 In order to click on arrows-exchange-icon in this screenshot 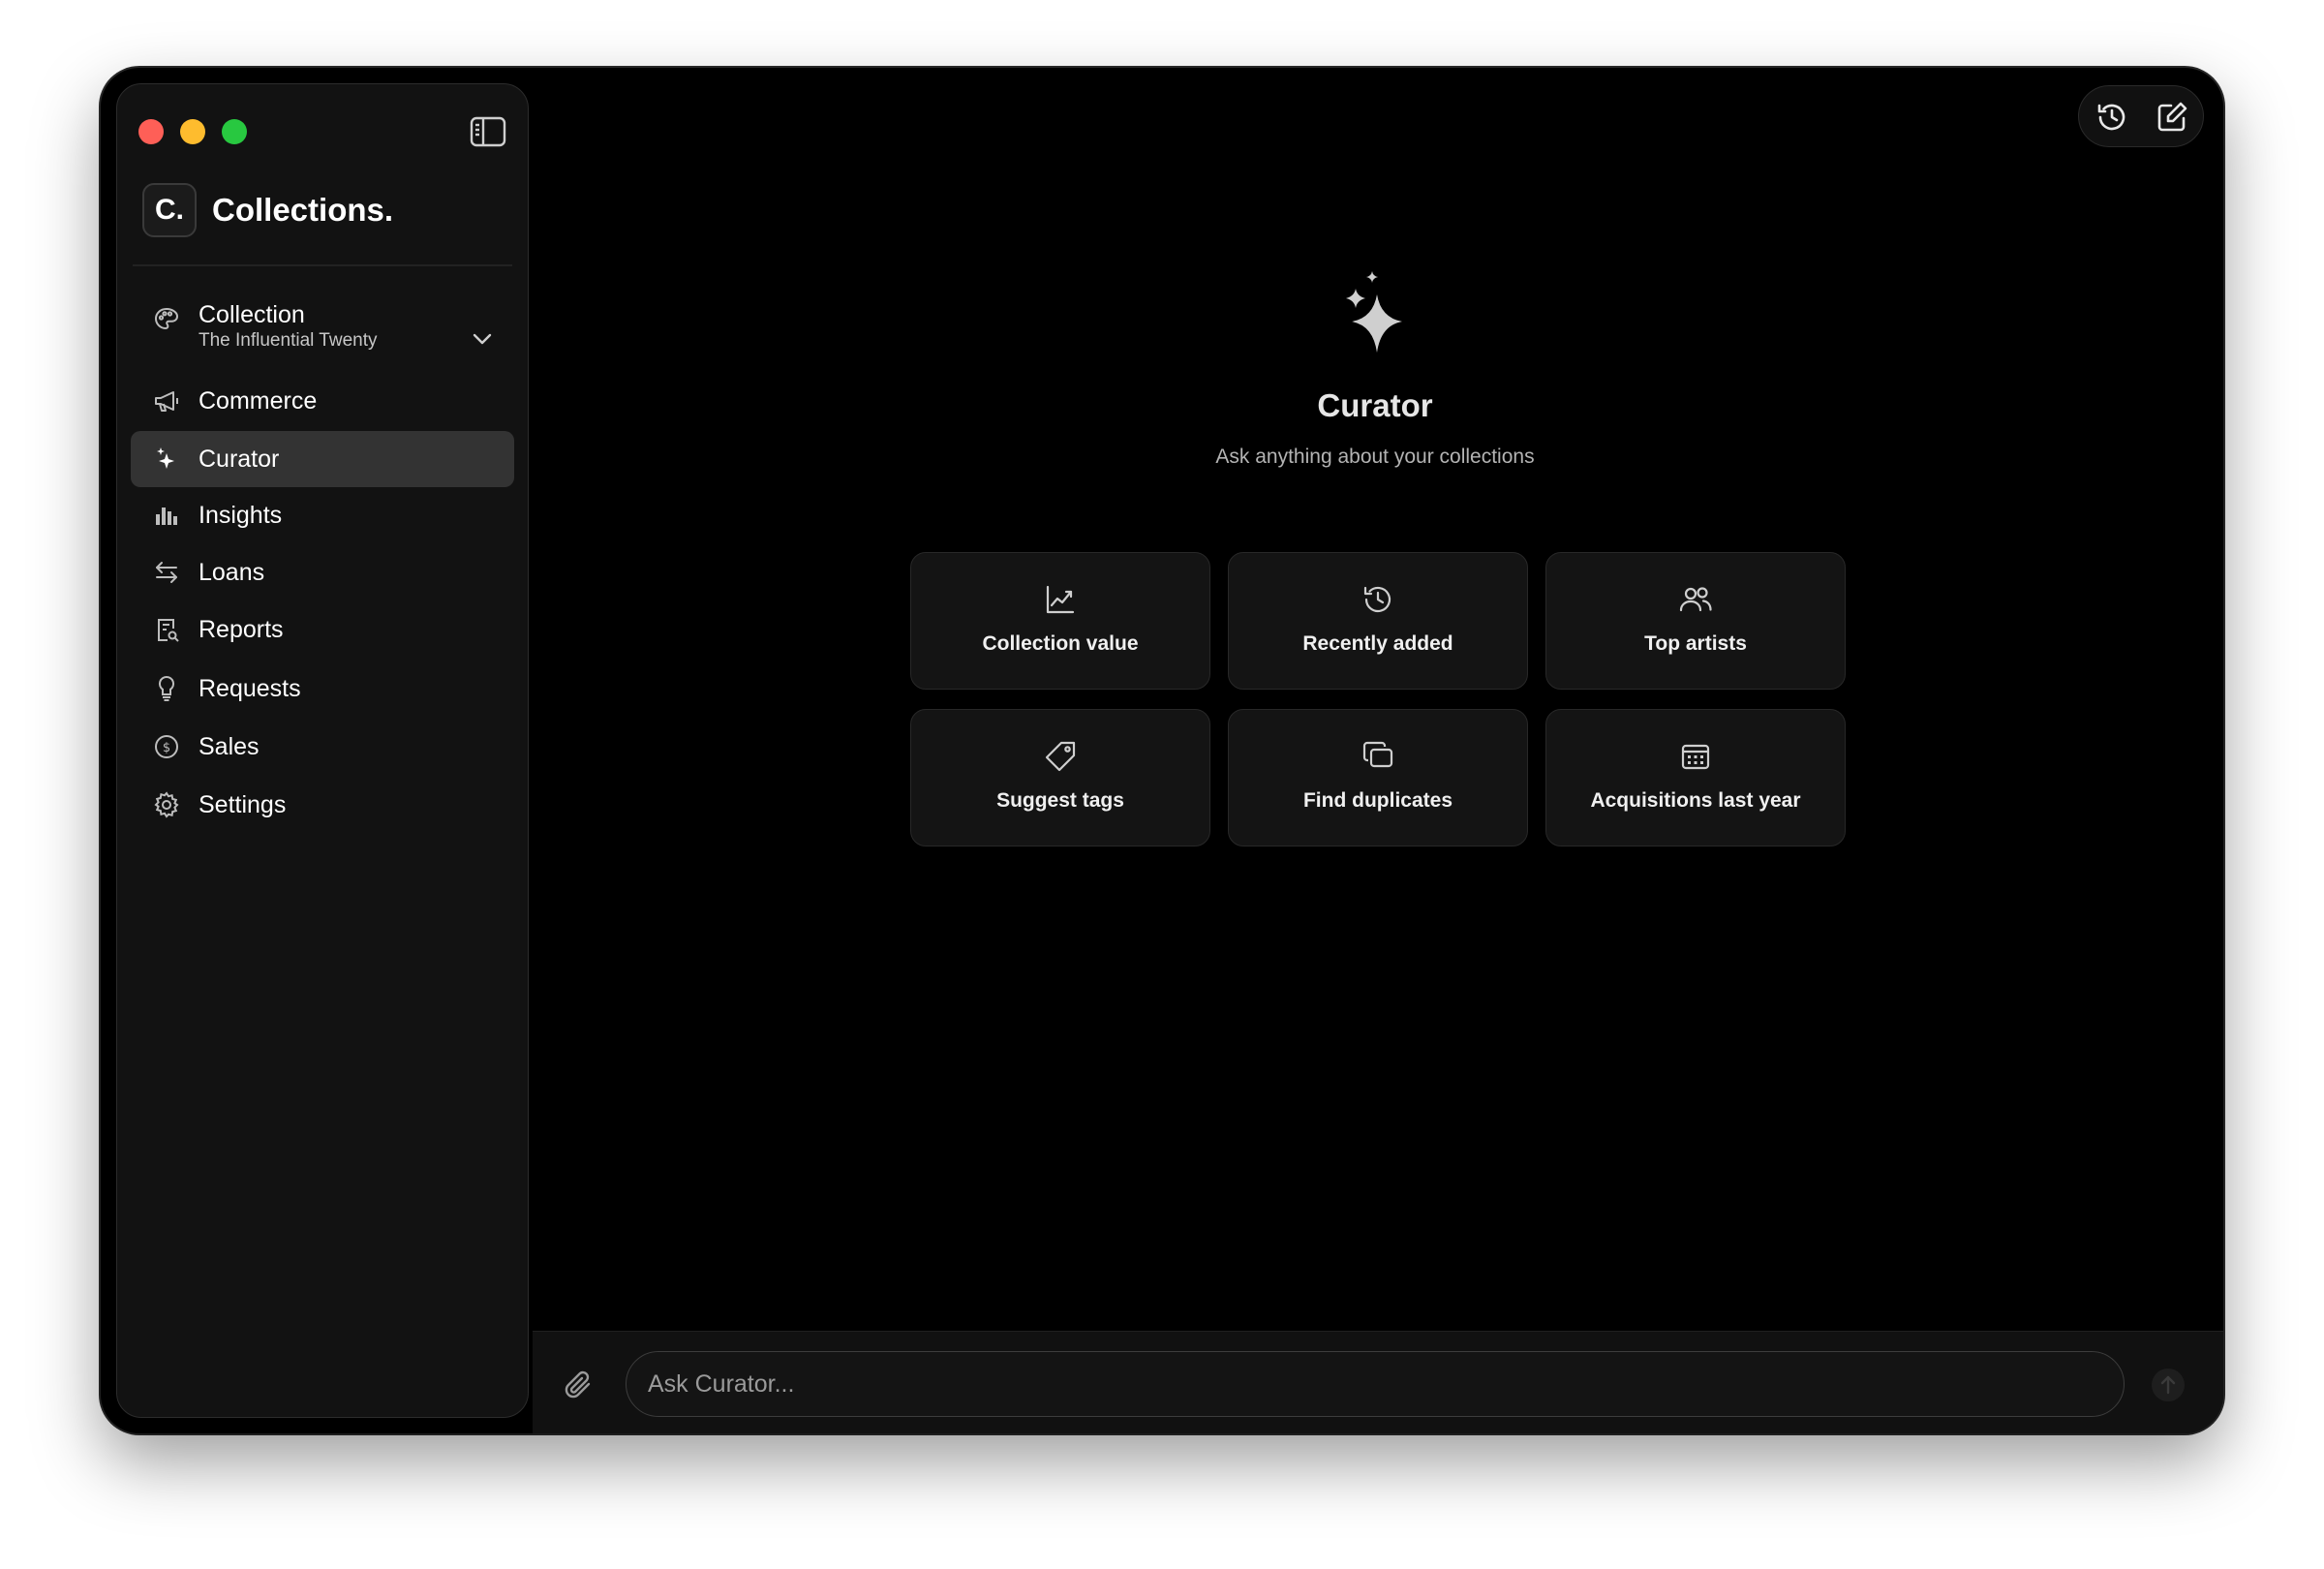, I will do `click(167, 572)`.